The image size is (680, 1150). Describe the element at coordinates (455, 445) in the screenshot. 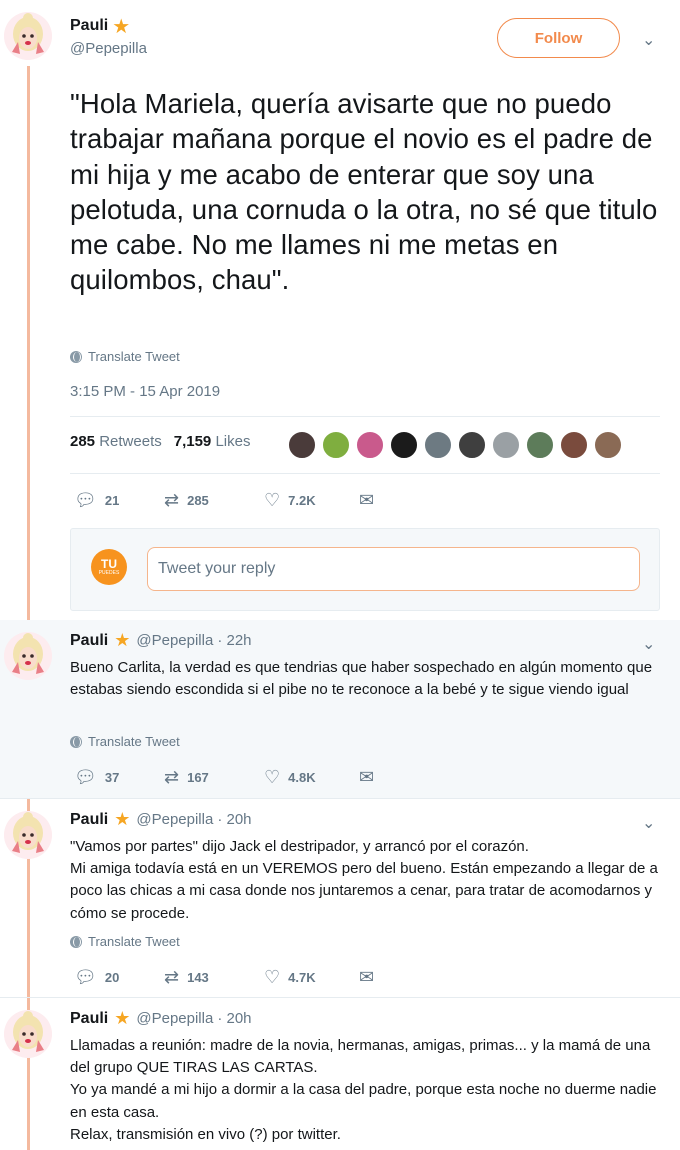

I see `likers-avatar-row` at that location.